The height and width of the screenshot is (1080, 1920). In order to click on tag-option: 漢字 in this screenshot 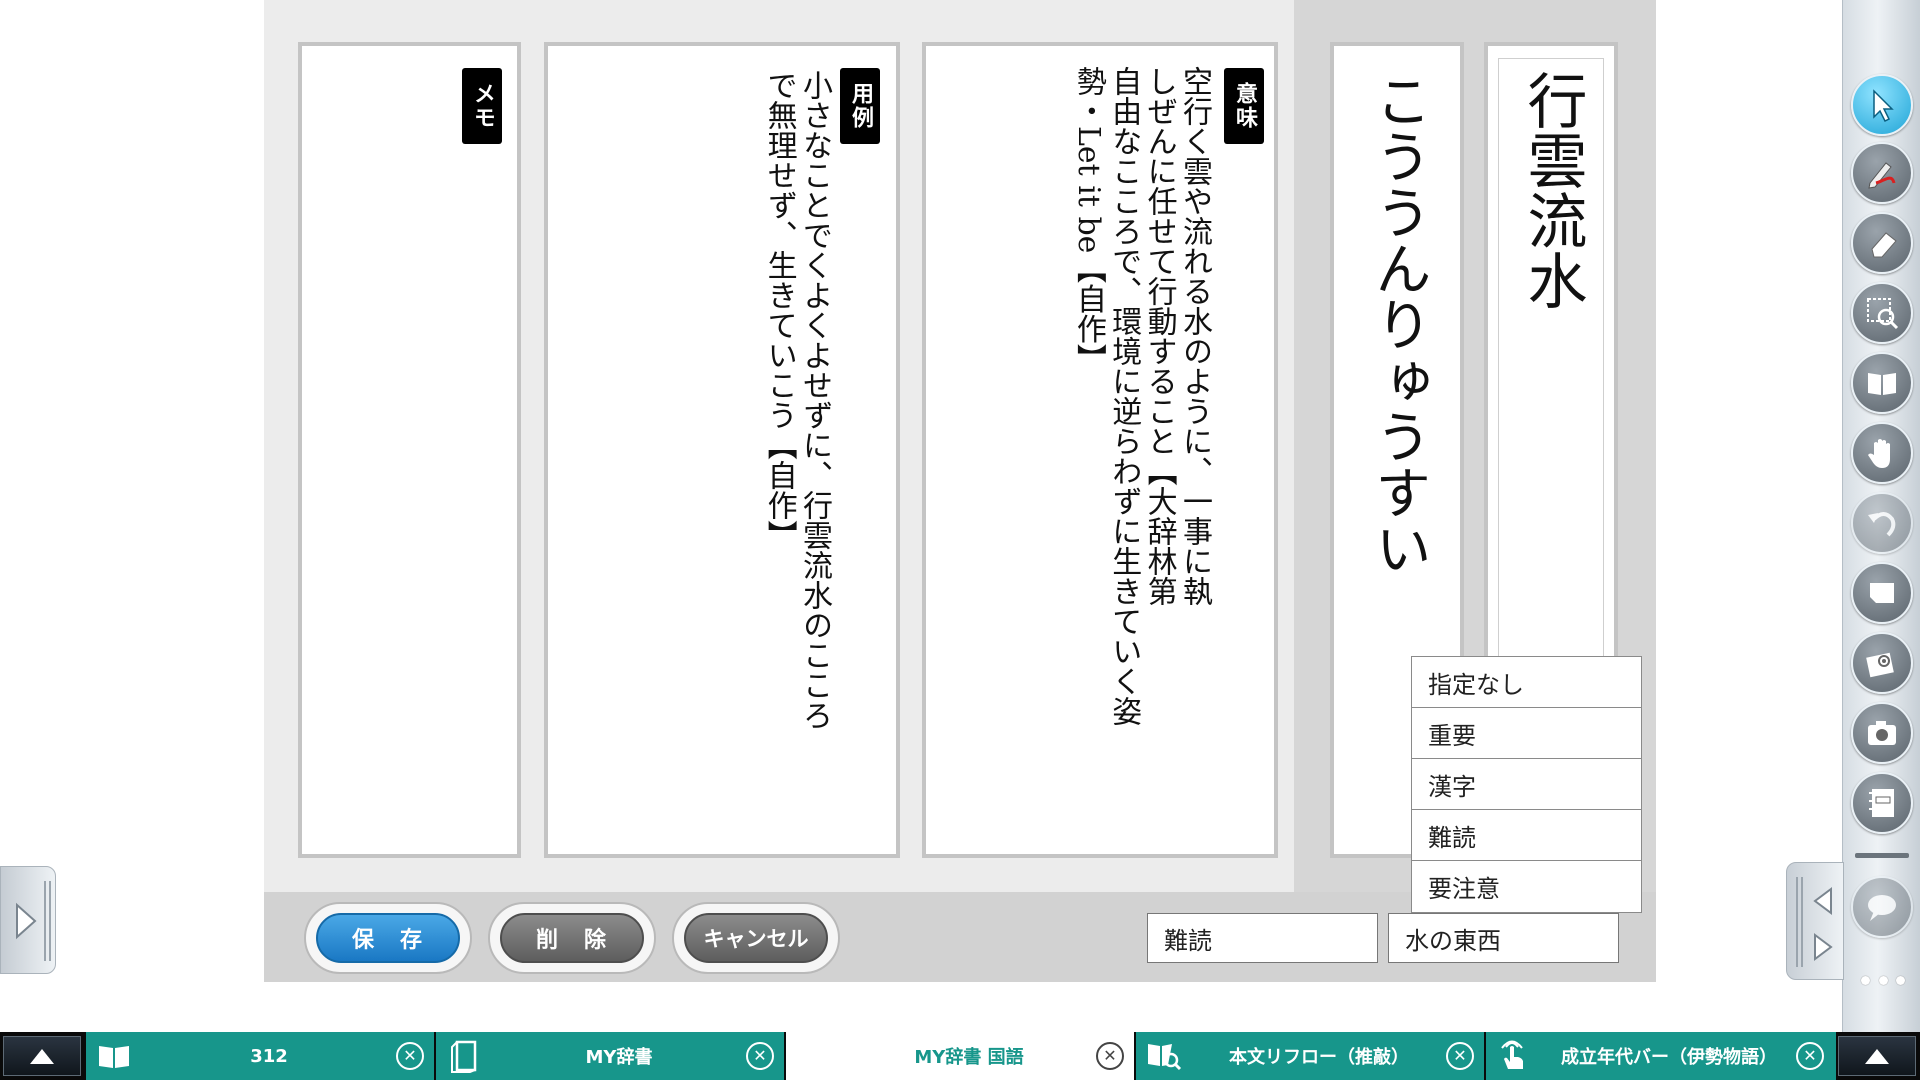, I will do `click(1526, 784)`.